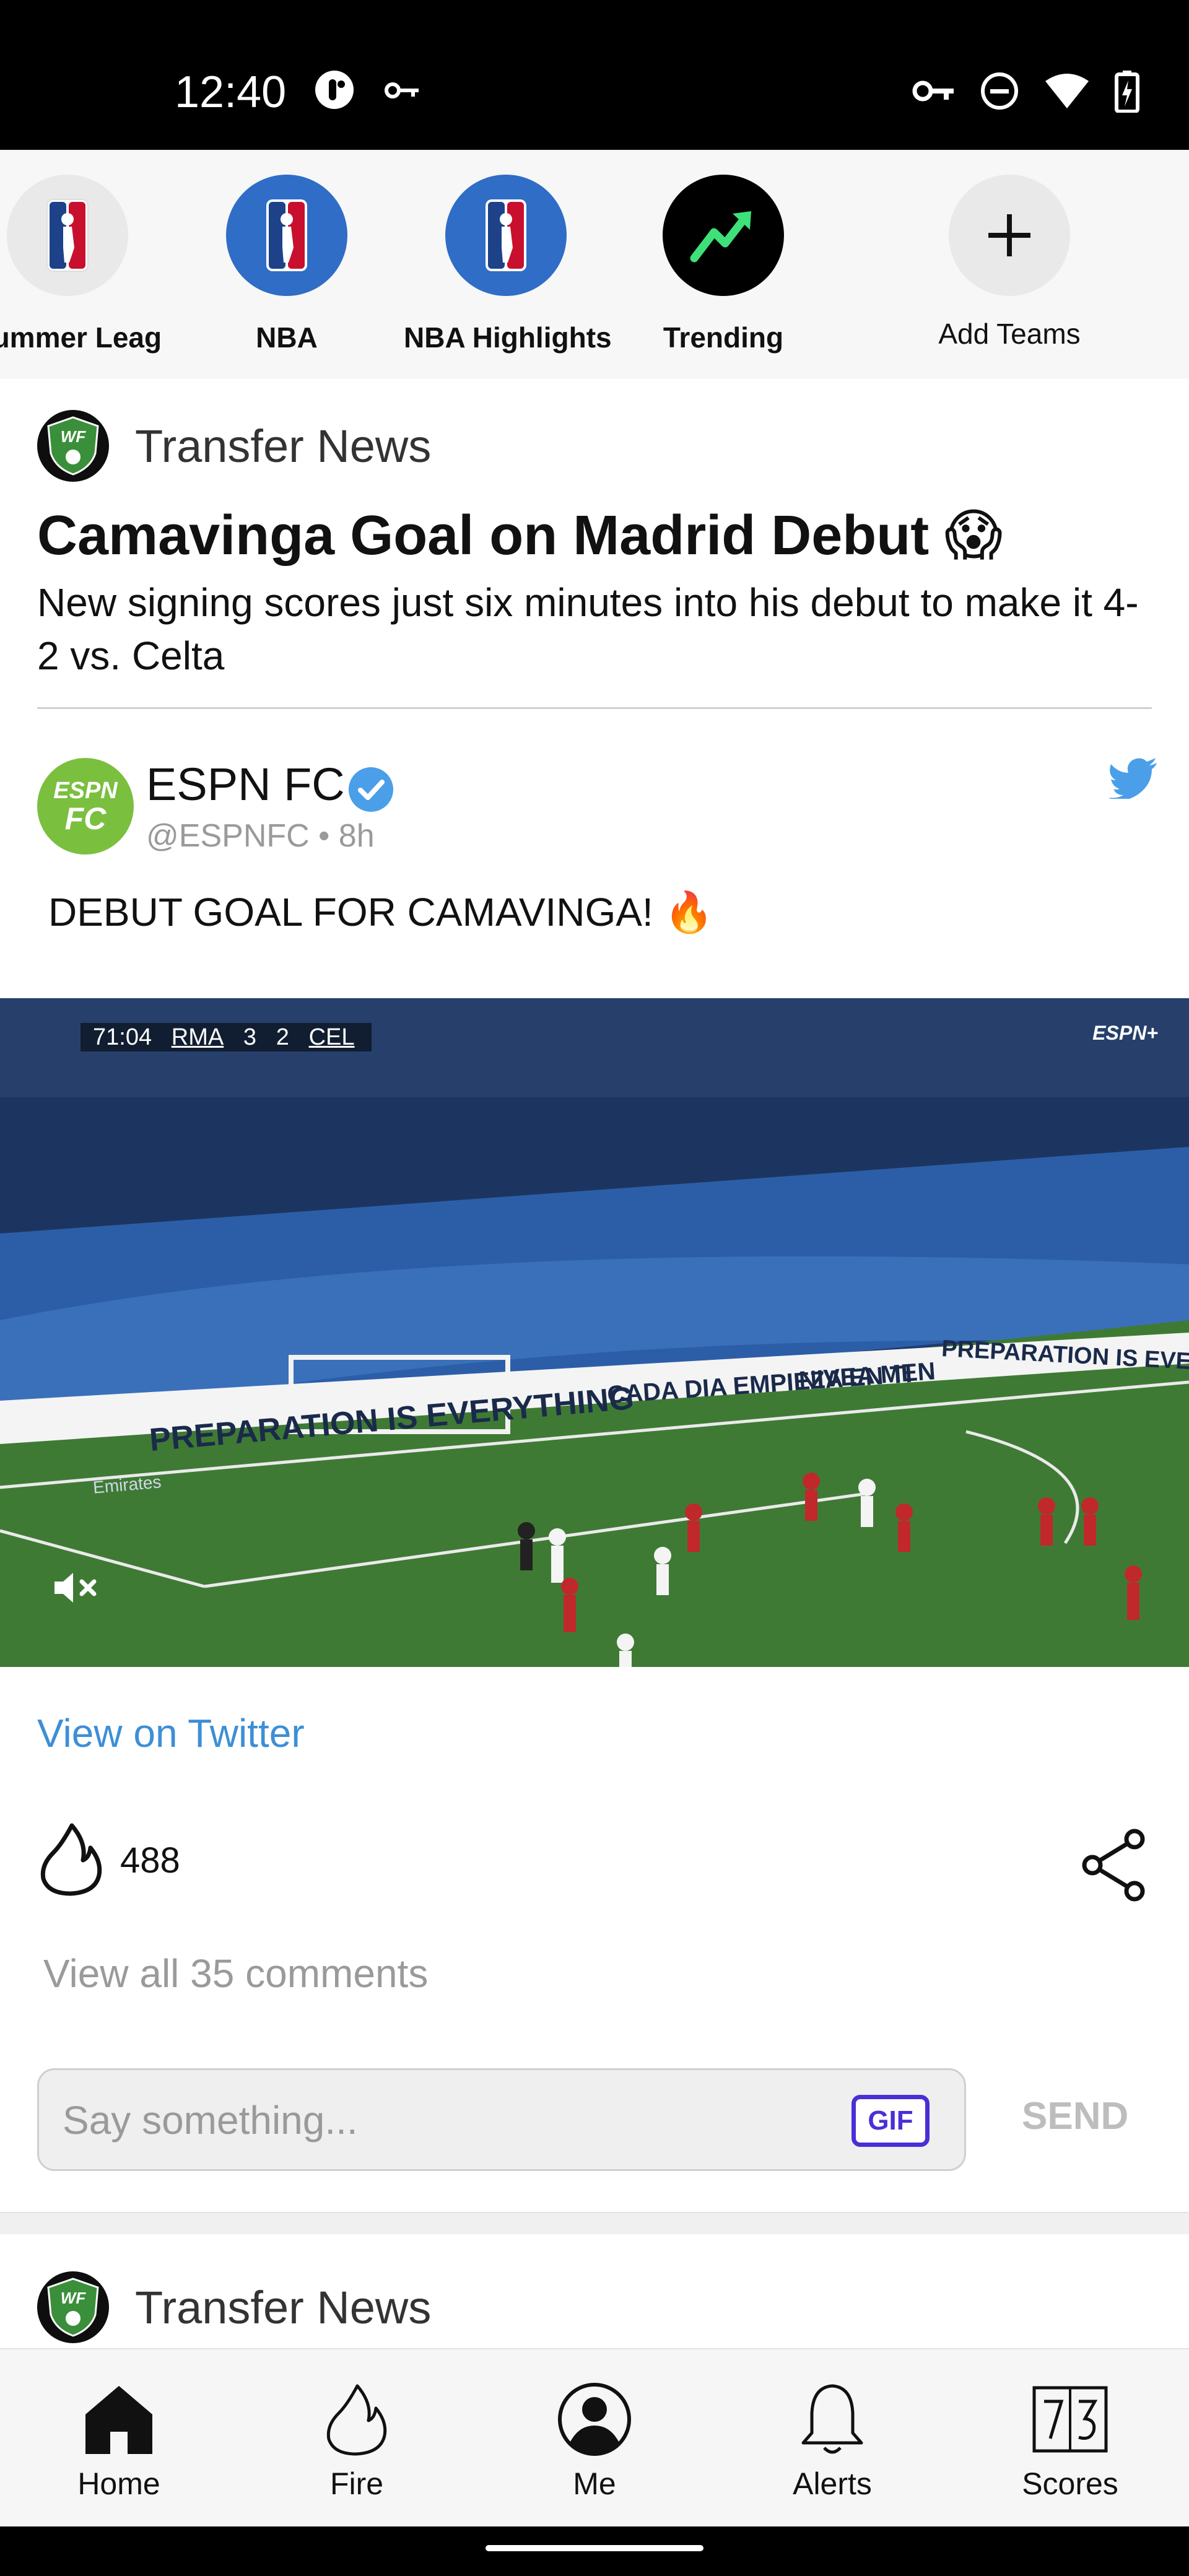 The height and width of the screenshot is (2576, 1189). I want to click on add-teams-button: Add Teams, so click(1009, 262).